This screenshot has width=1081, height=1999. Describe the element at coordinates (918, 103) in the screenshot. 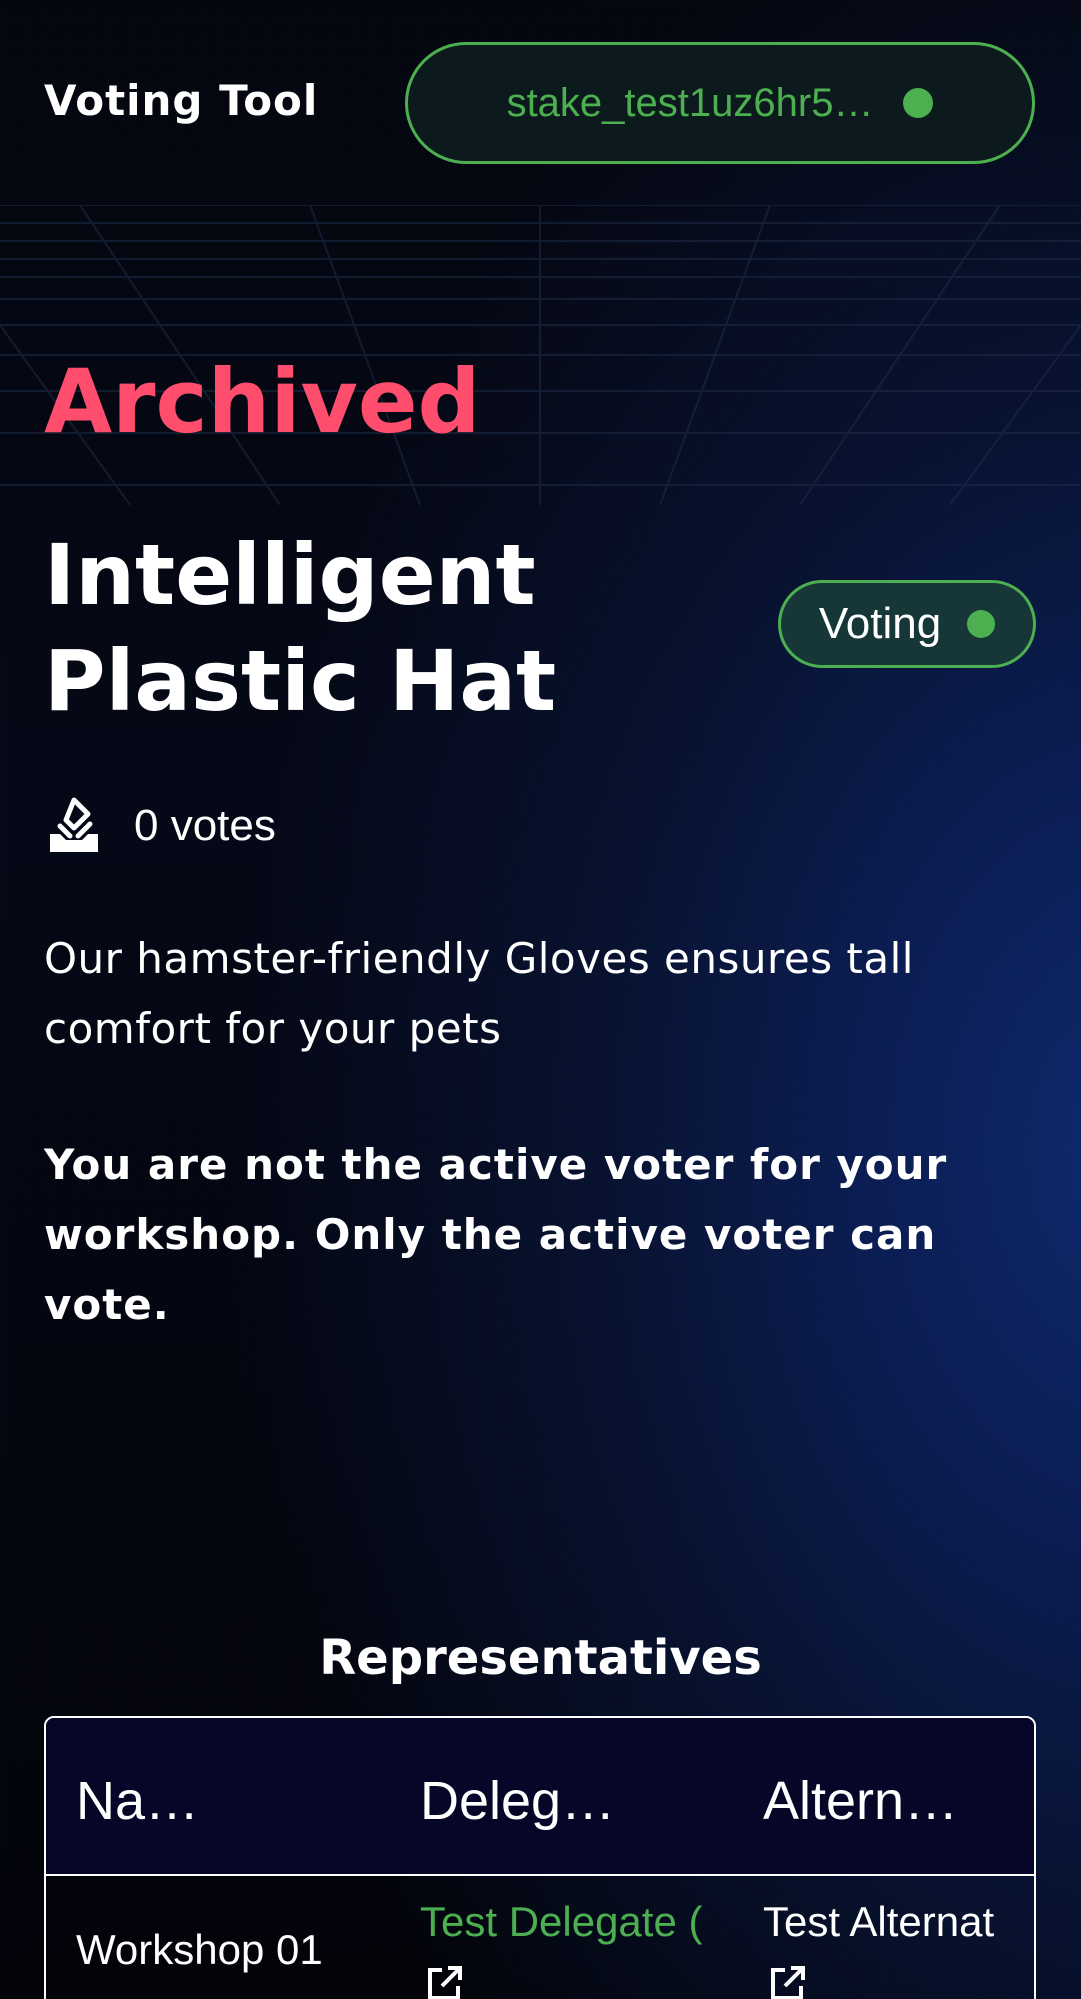

I see `connected-dot-icon` at that location.